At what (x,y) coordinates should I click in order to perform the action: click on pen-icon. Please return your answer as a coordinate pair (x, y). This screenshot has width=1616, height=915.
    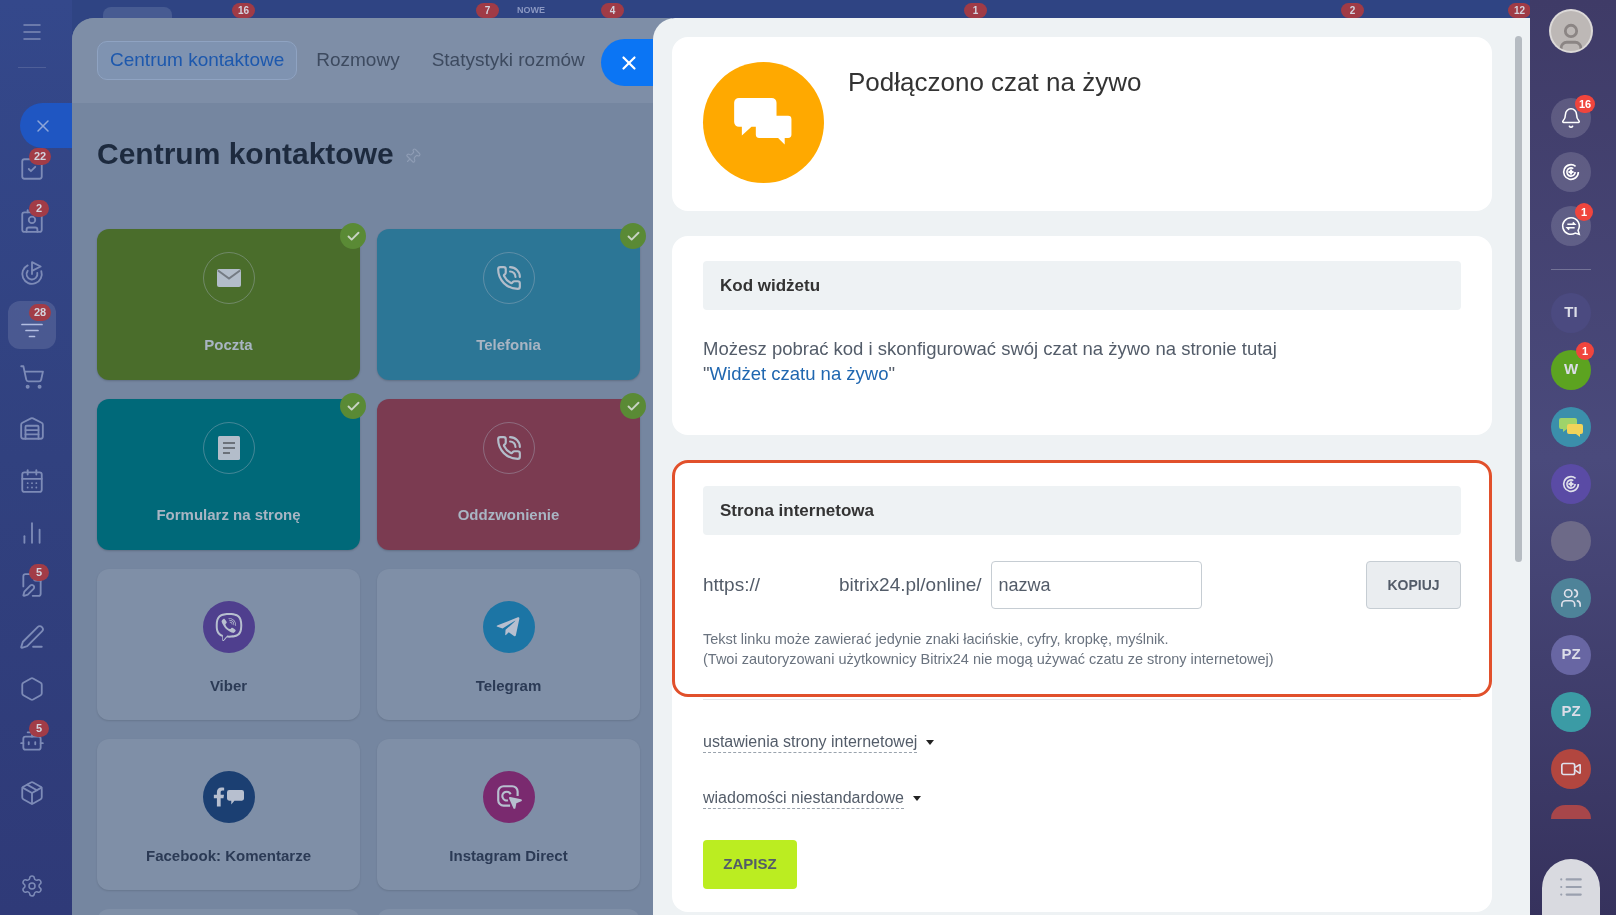
    Looking at the image, I should click on (32, 637).